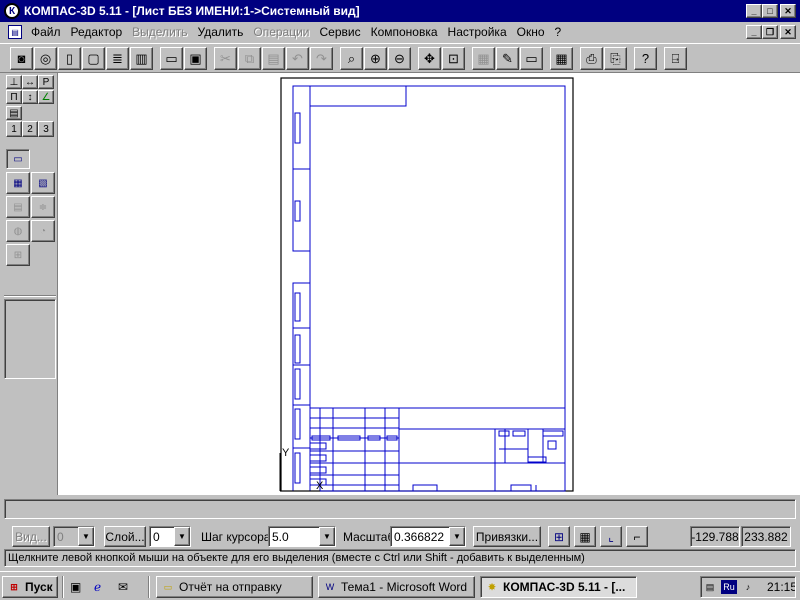 This screenshot has width=800, height=600. Describe the element at coordinates (159, 32) in the screenshot. I see `menu-select: Выделить` at that location.